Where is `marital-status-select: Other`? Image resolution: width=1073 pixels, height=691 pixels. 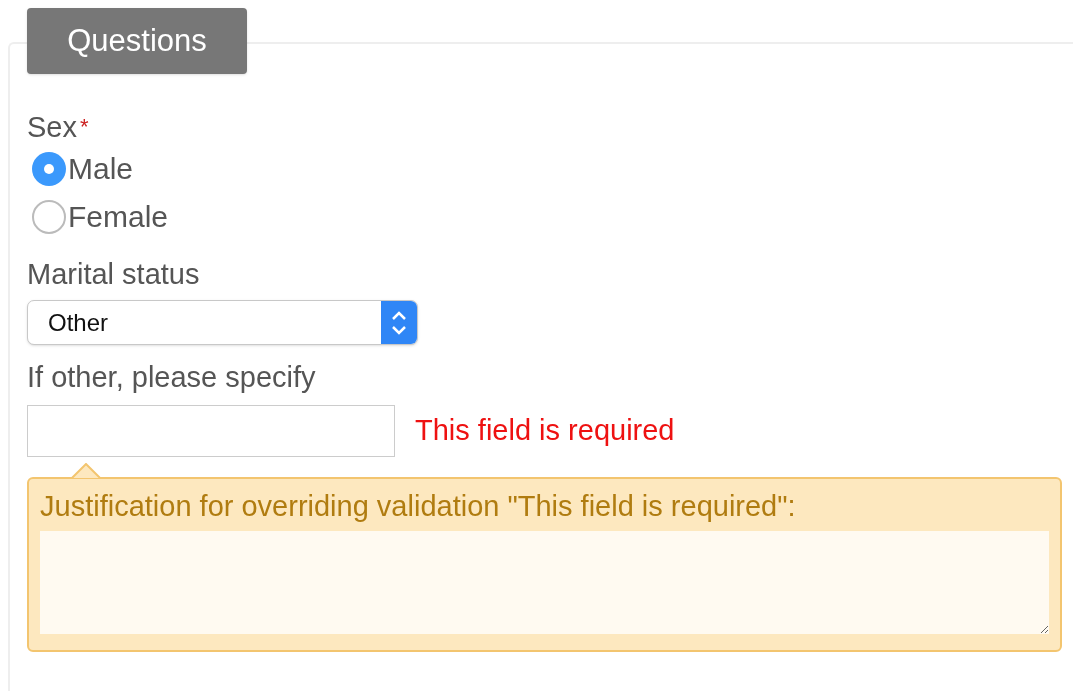 marital-status-select: Other is located at coordinates (222, 322).